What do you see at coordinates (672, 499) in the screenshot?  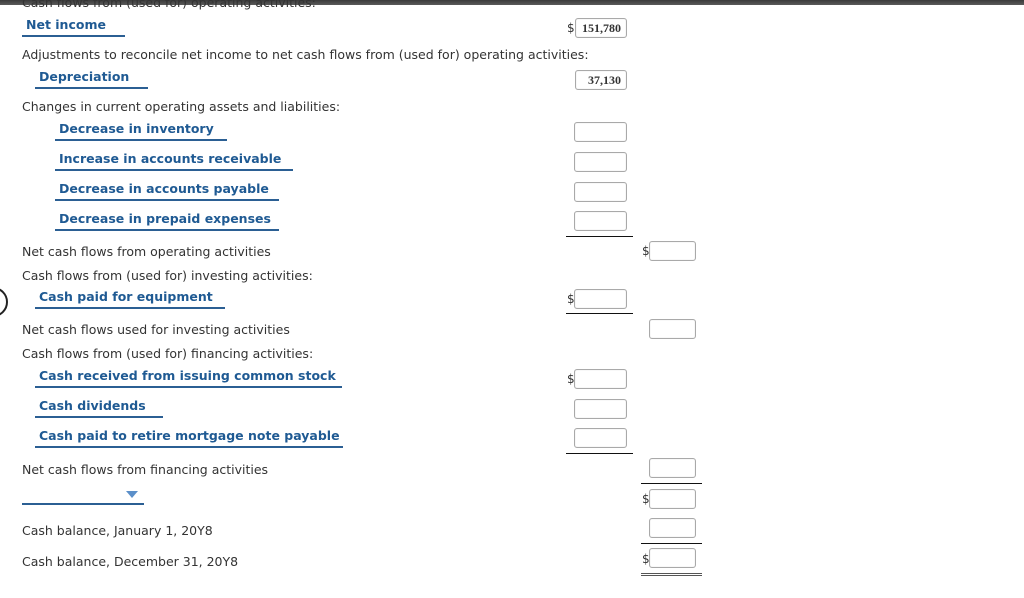 I see `net-change-input` at bounding box center [672, 499].